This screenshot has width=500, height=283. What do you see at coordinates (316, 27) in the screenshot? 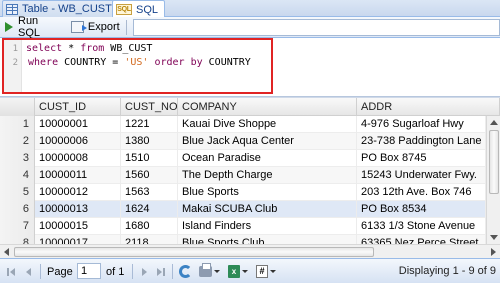
I see `toolbar-input-field` at bounding box center [316, 27].